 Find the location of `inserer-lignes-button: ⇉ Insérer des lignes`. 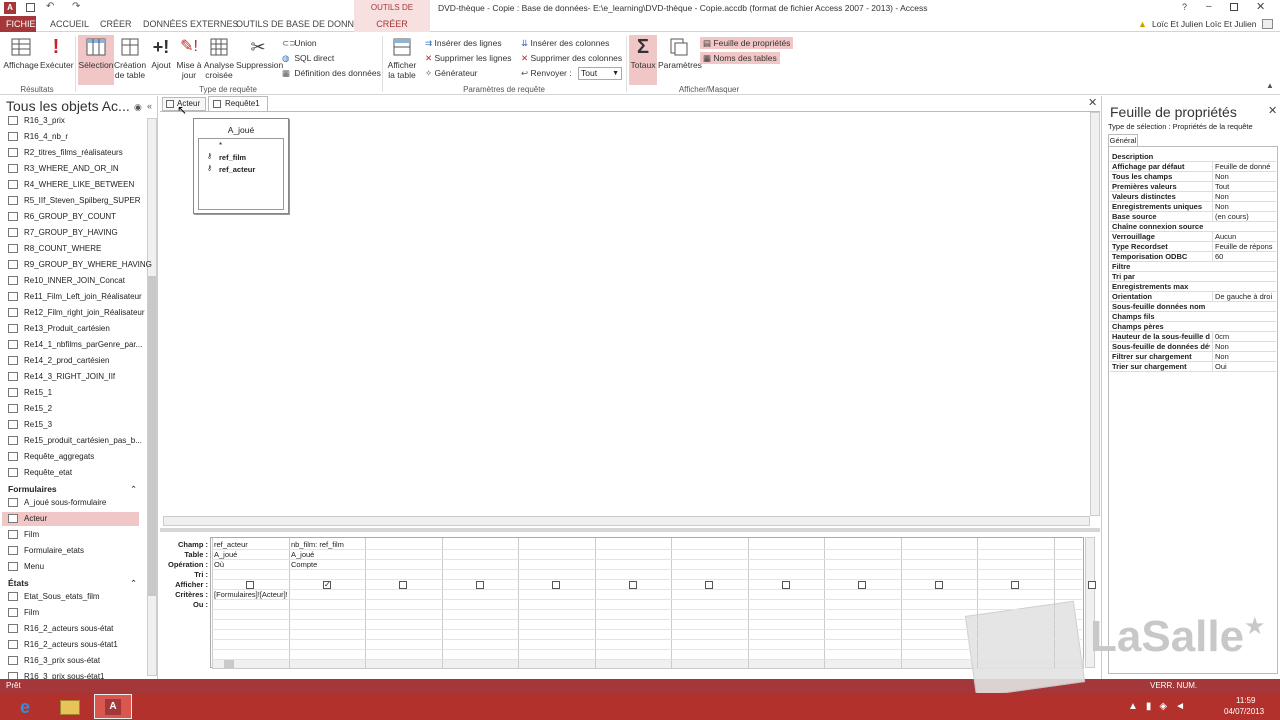

inserer-lignes-button: ⇉ Insérer des lignes is located at coordinates (463, 43).